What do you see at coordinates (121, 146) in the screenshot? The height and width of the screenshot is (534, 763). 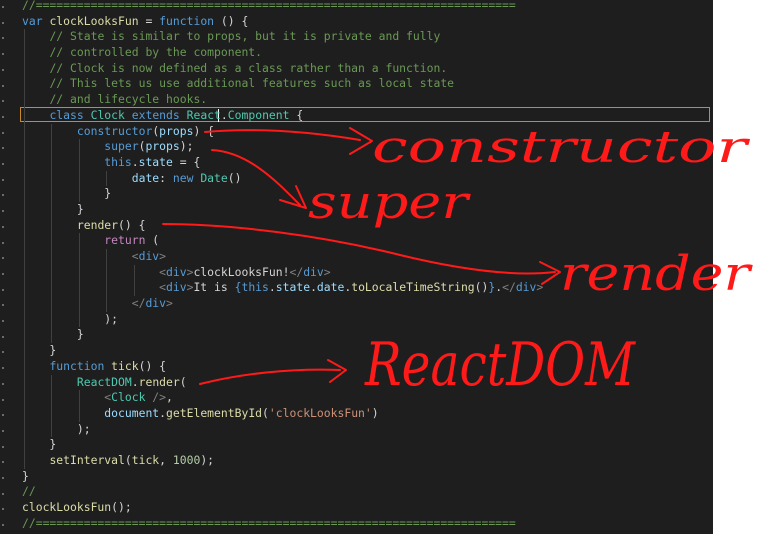 I see `code-token: super` at bounding box center [121, 146].